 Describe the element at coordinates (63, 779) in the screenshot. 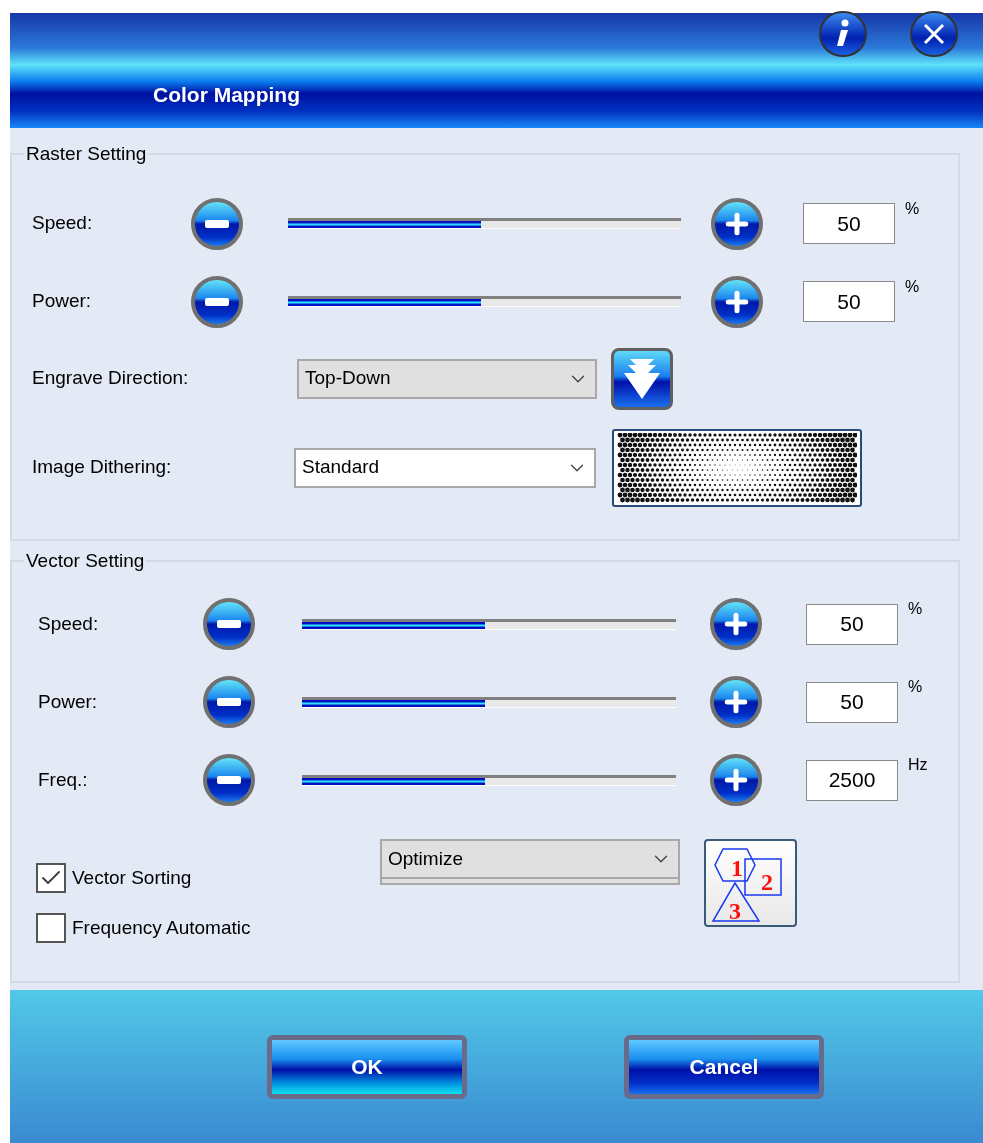

I see `slider-label: Freq.:` at that location.